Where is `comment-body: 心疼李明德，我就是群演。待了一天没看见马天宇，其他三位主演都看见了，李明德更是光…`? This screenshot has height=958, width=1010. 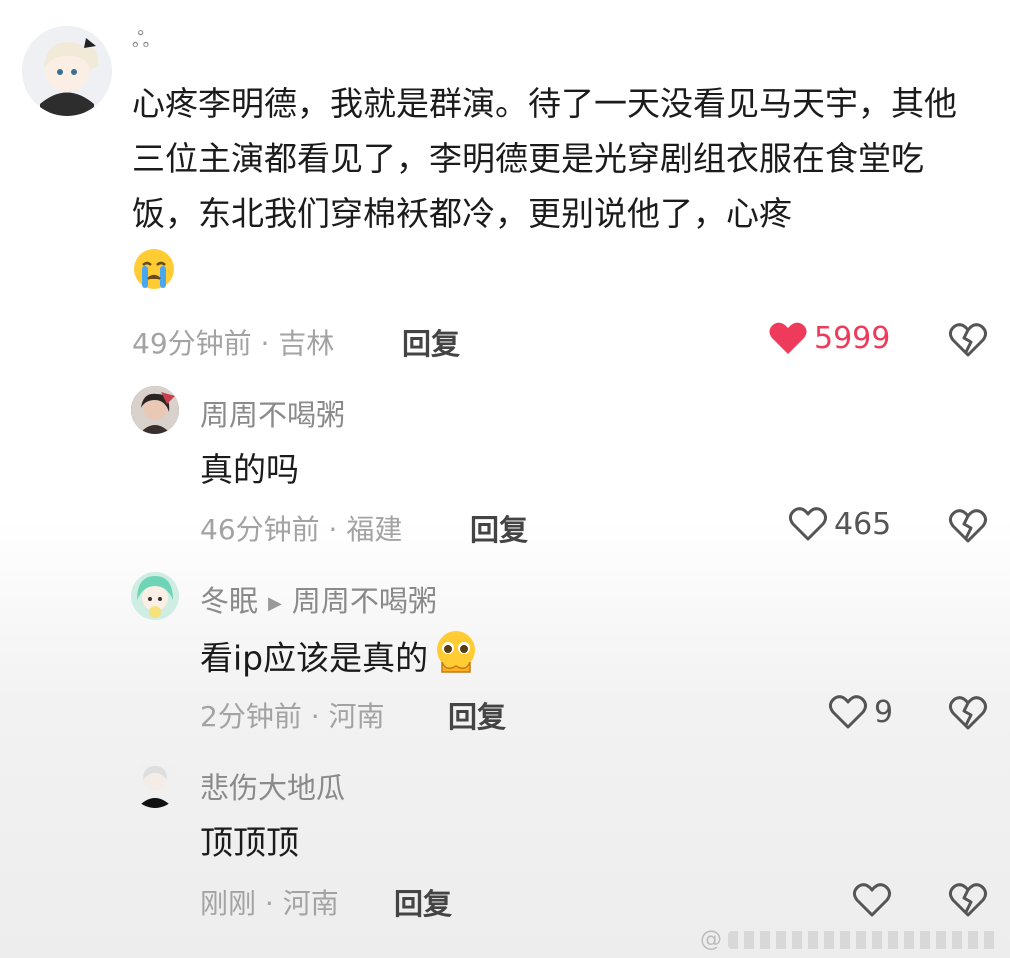
comment-body: 心疼李明德，我就是群演。待了一天没看见马天宇，其他三位主演都看见了，李明德更是光… is located at coordinates (544, 158).